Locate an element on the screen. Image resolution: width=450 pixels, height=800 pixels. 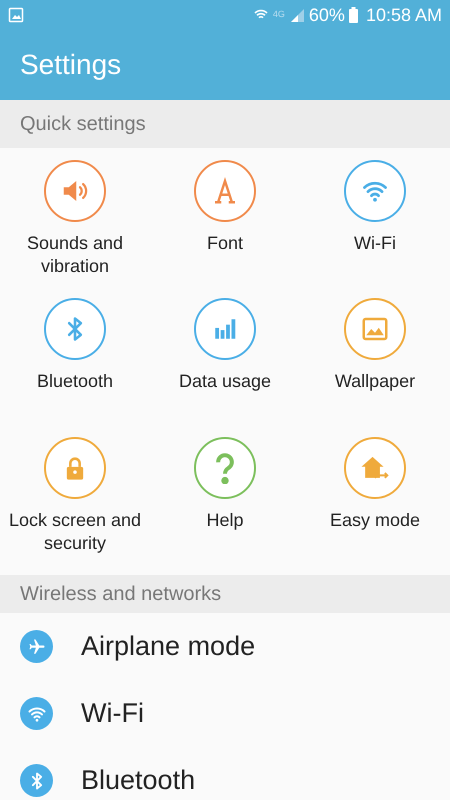
quick-setting-tile: Font is located at coordinates (225, 227).